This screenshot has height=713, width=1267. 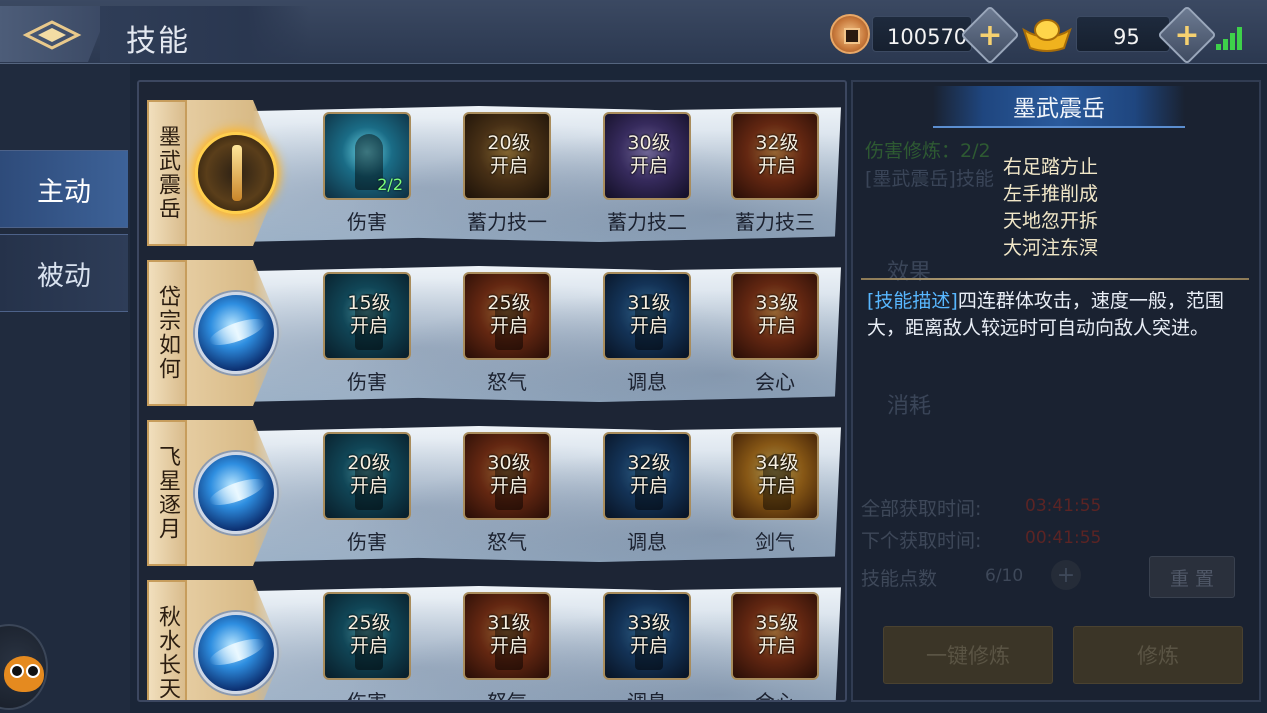 I want to click on poem-line: 天地忽开拆, so click(x=1051, y=221).